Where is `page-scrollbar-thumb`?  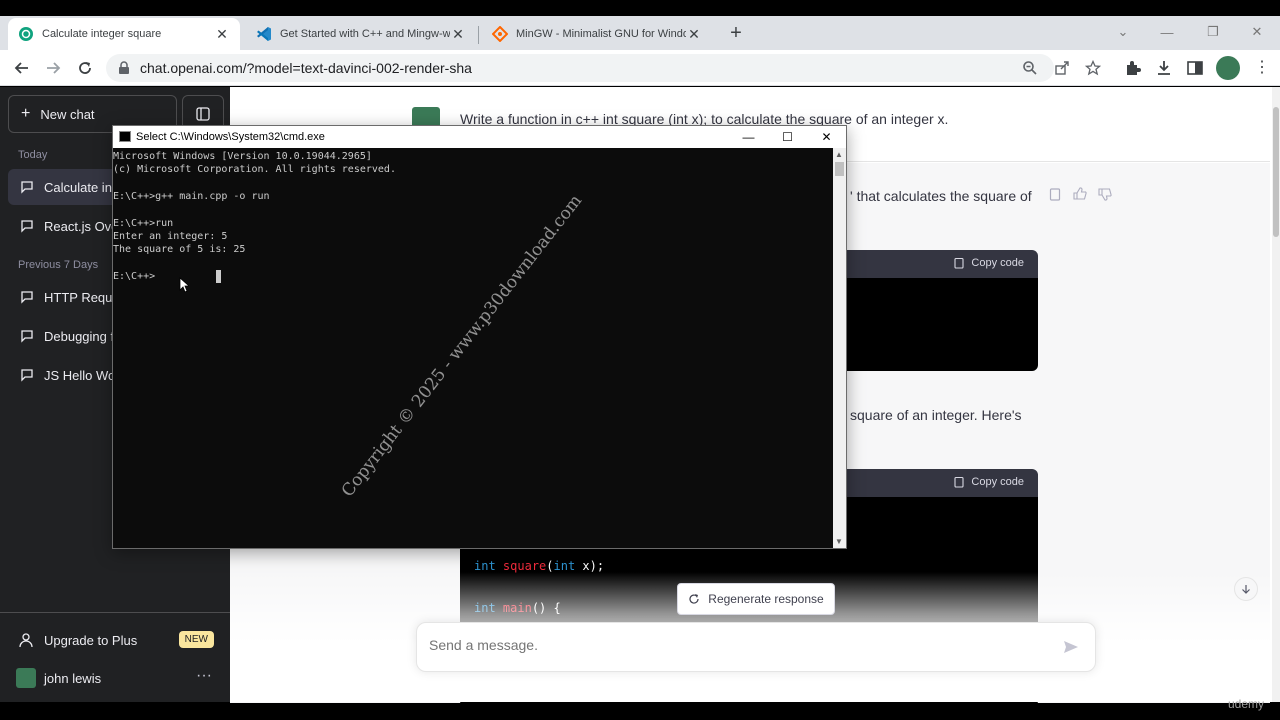 page-scrollbar-thumb is located at coordinates (1276, 172).